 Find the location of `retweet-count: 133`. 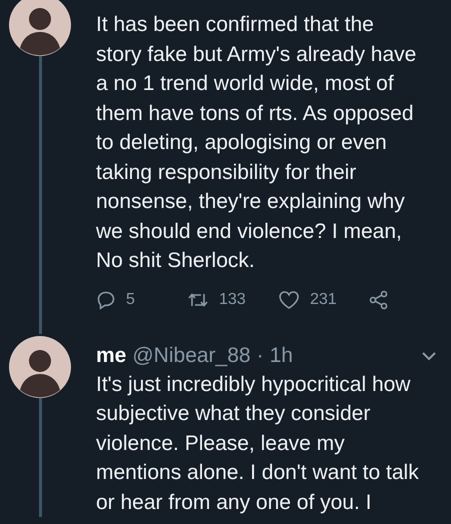

retweet-count: 133 is located at coordinates (232, 300).